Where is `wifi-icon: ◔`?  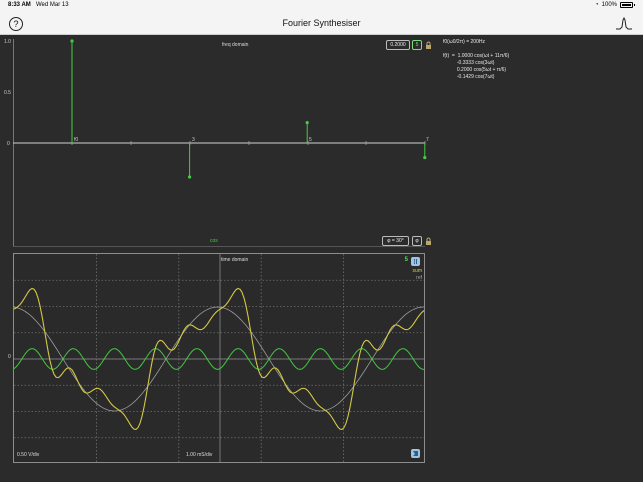 wifi-icon: ◔ is located at coordinates (597, 5).